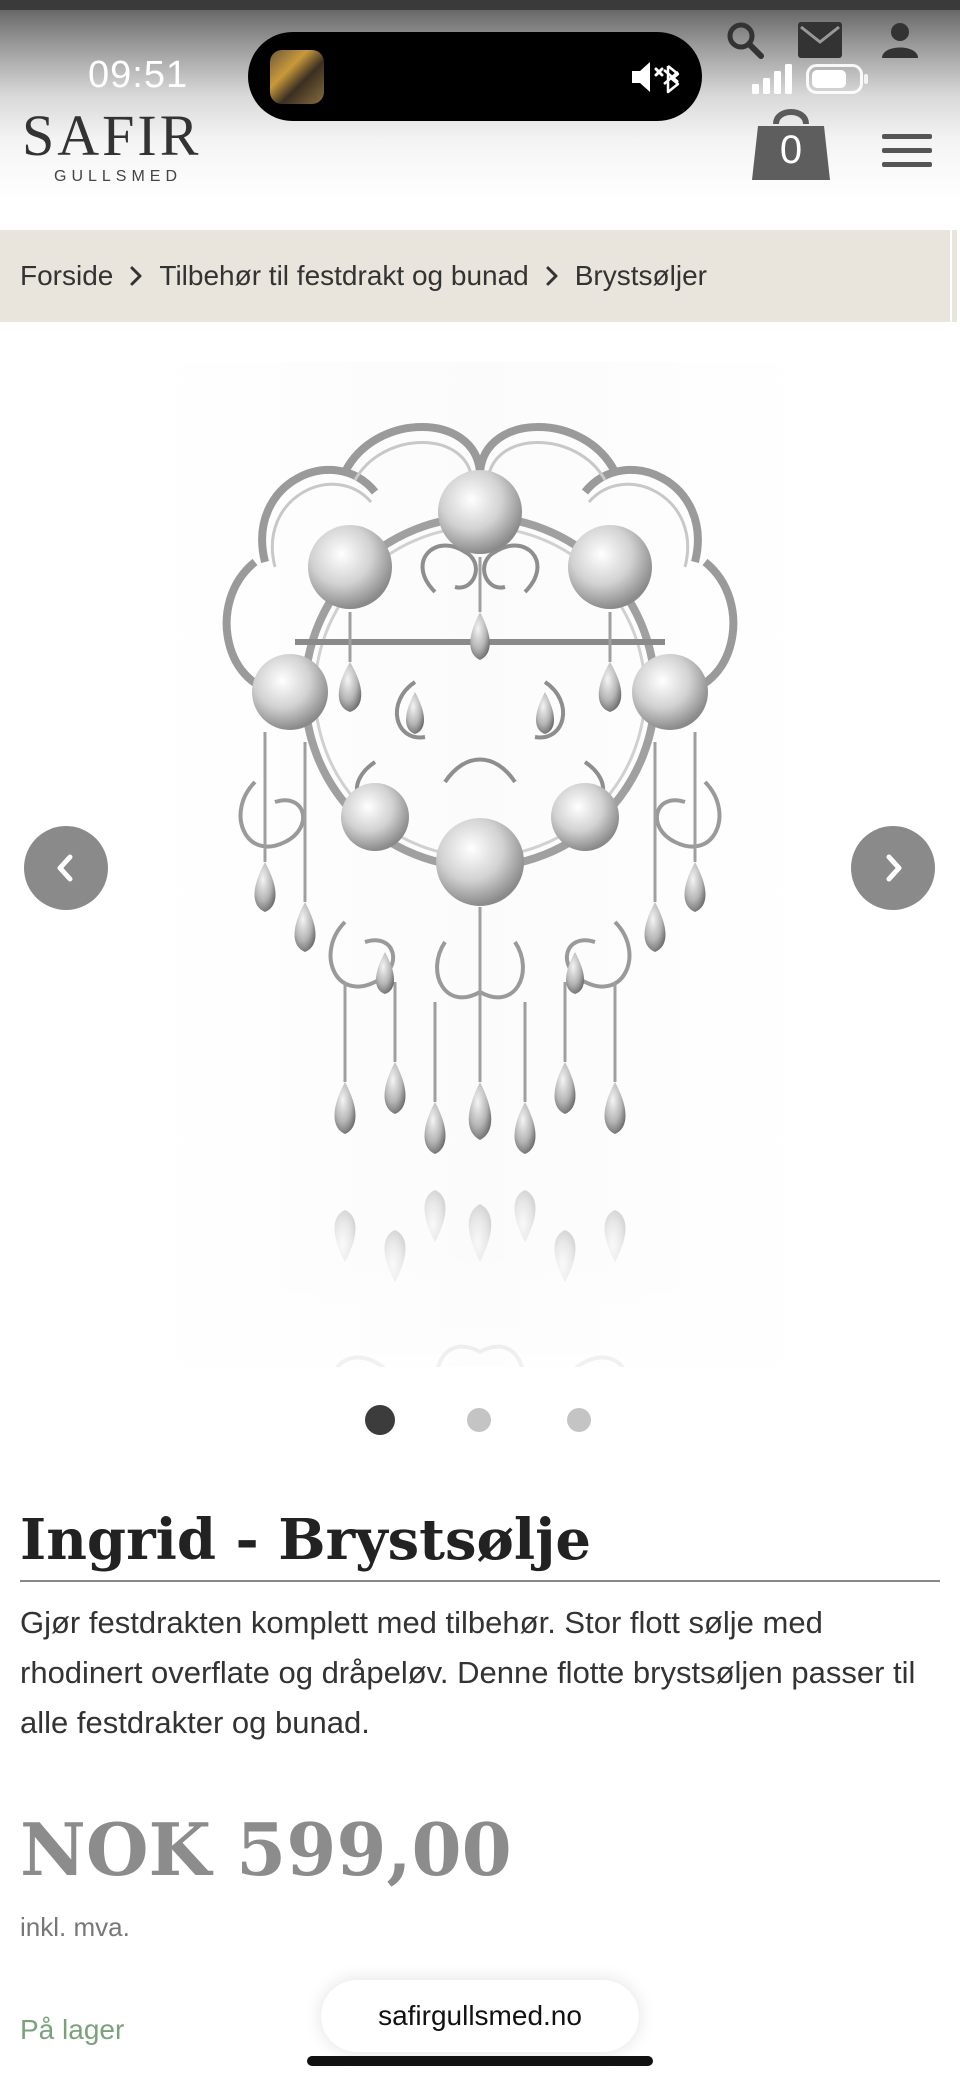  Describe the element at coordinates (772, 79) in the screenshot. I see `cellular-signal-icon` at that location.